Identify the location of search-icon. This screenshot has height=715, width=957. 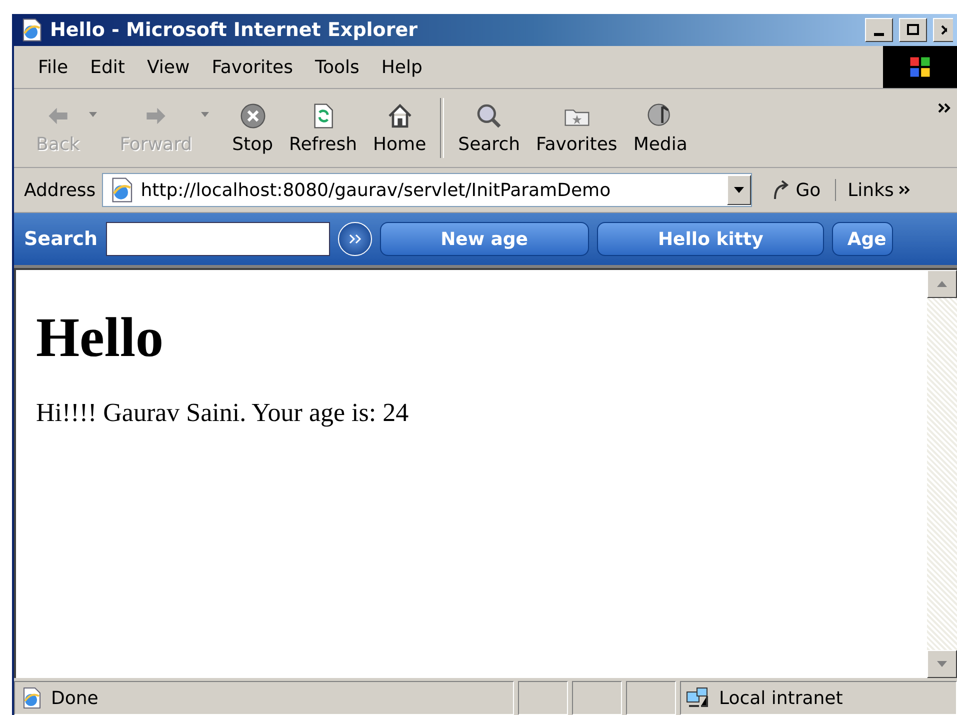
(489, 116).